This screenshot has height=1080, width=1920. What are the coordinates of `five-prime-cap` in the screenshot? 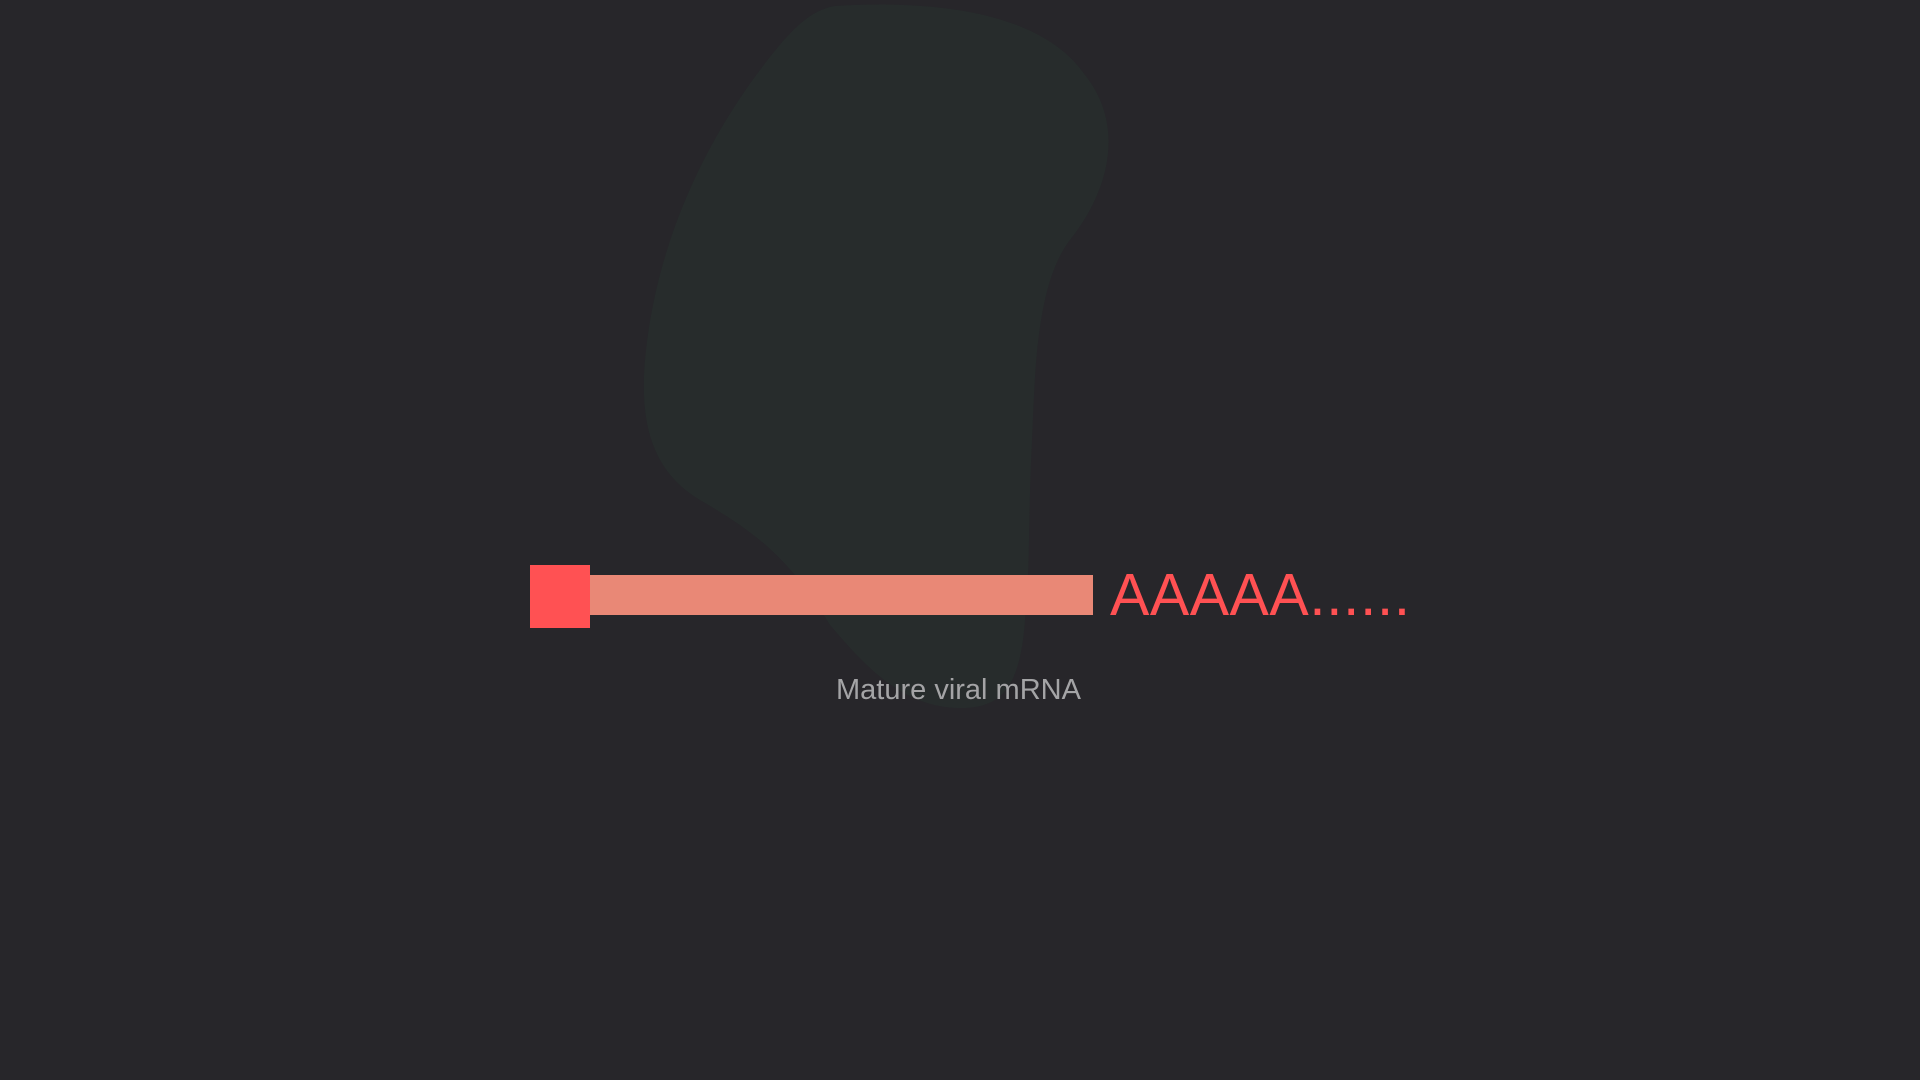 It's located at (560, 596).